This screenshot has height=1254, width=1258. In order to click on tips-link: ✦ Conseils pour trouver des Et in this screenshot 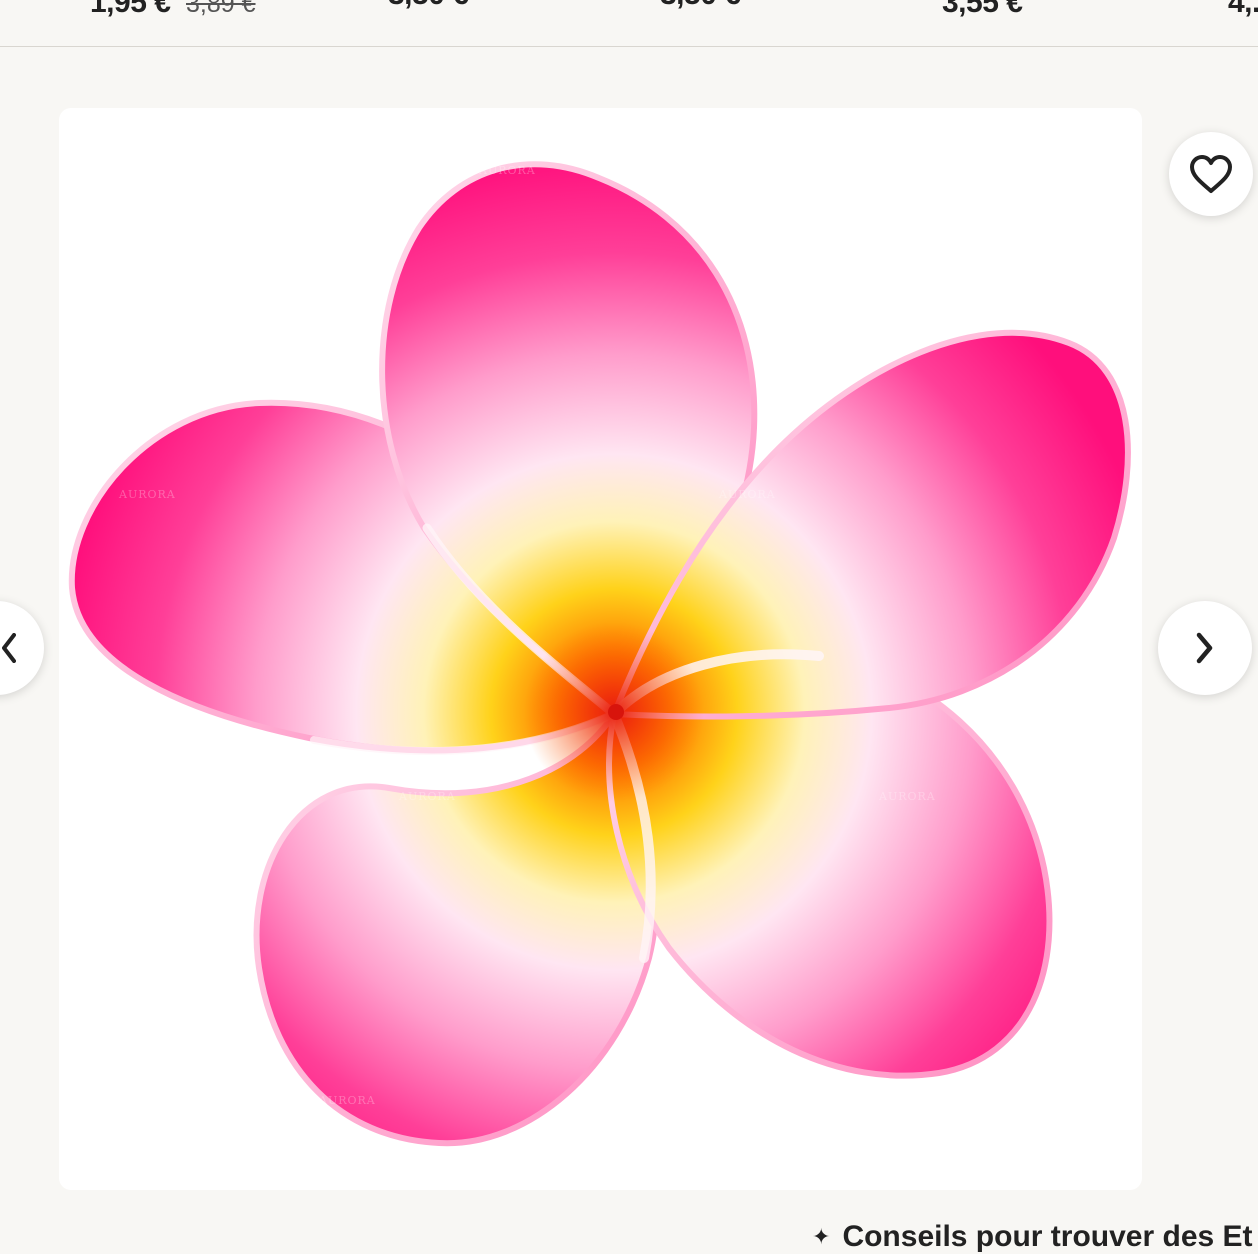, I will do `click(1032, 1236)`.